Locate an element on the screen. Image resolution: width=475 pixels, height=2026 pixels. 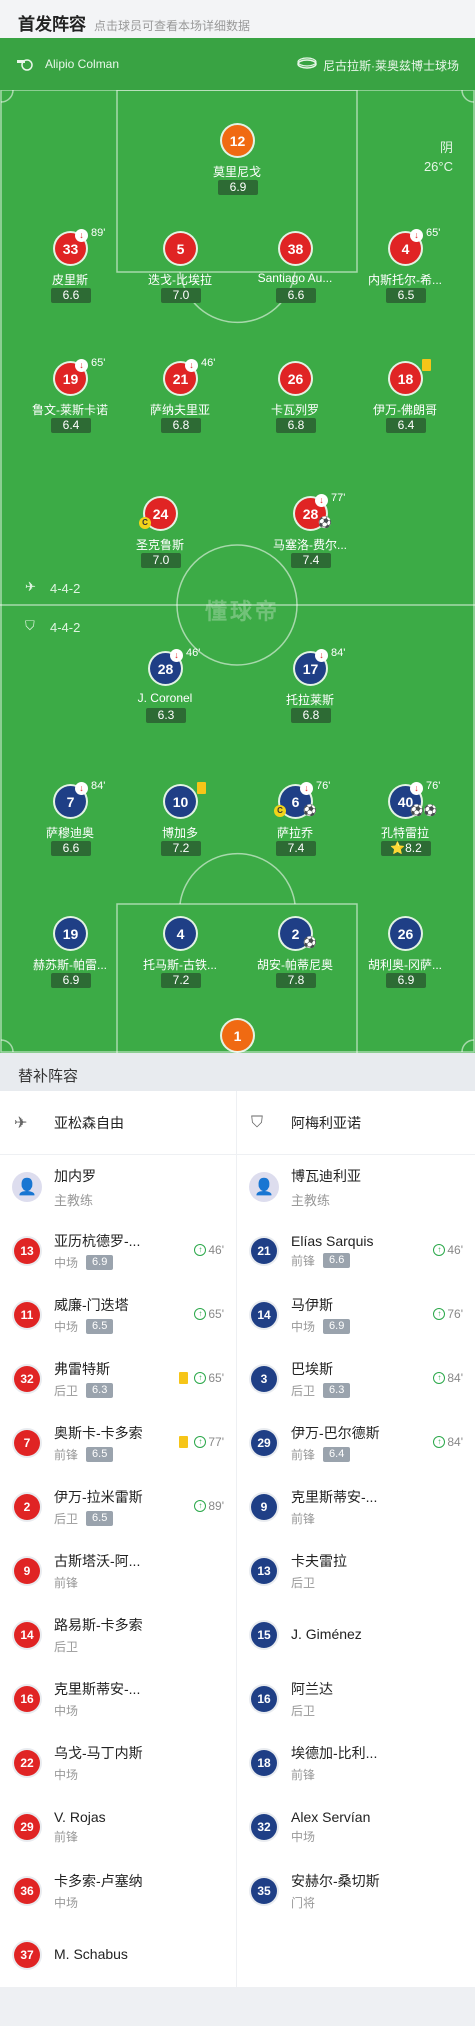
weather: 阴 26°C is located at coordinates (438, 157).